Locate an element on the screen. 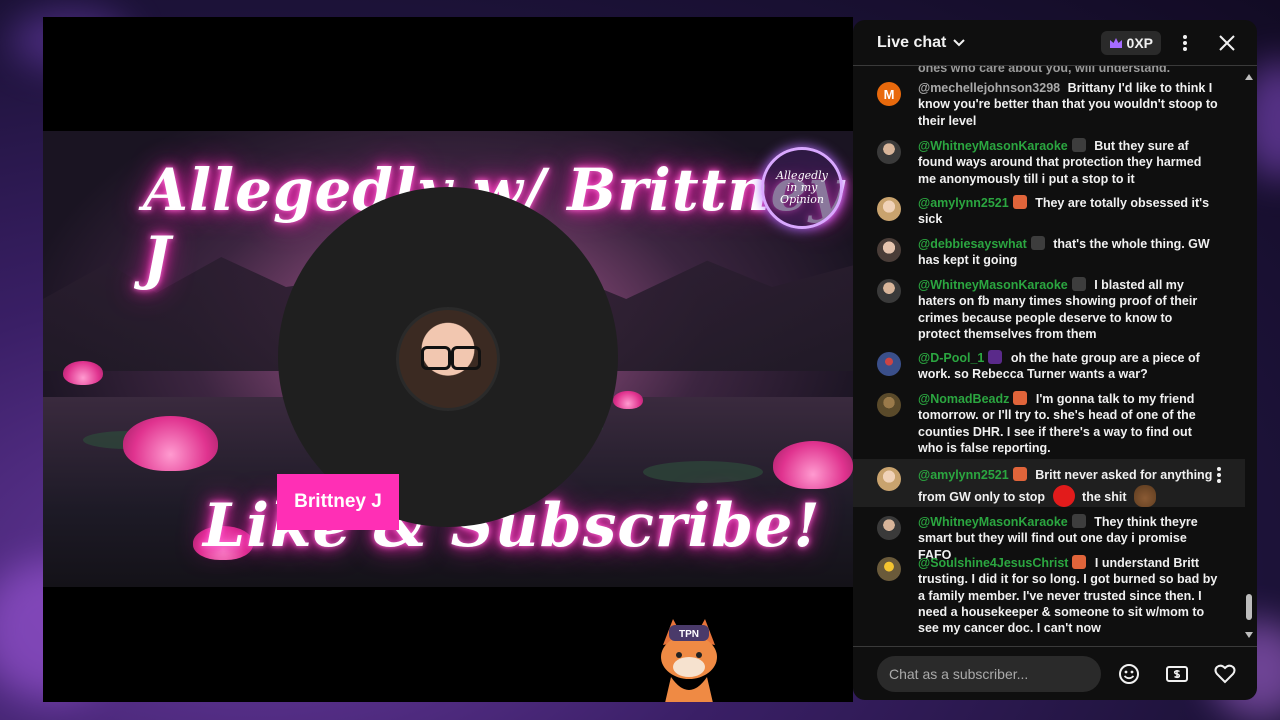 Image resolution: width=1280 pixels, height=720 pixels. like-heart-button is located at coordinates (1225, 674).